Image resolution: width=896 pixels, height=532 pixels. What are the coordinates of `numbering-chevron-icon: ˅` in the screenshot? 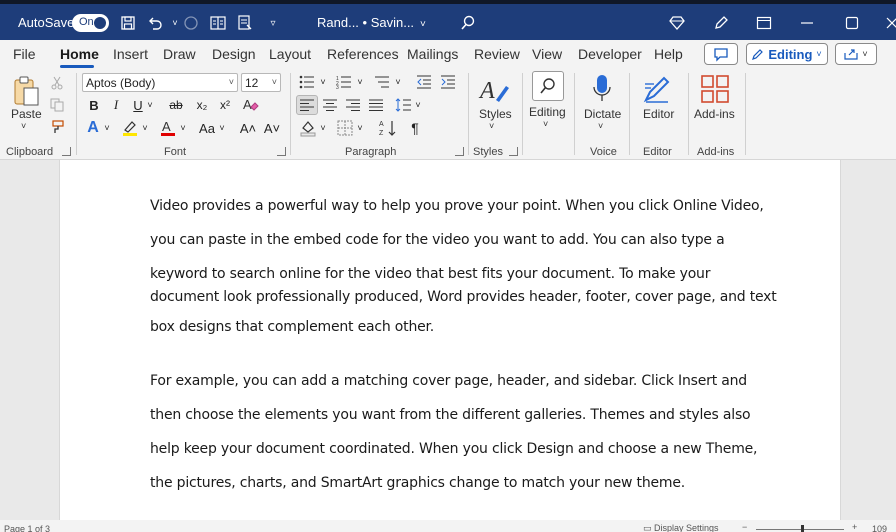 It's located at (360, 82).